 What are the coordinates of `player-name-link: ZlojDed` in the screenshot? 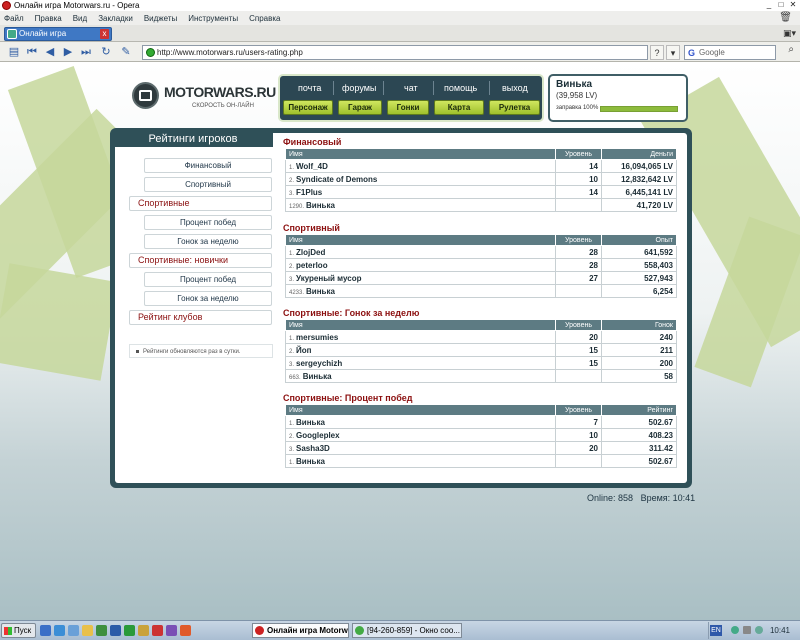 It's located at (310, 252).